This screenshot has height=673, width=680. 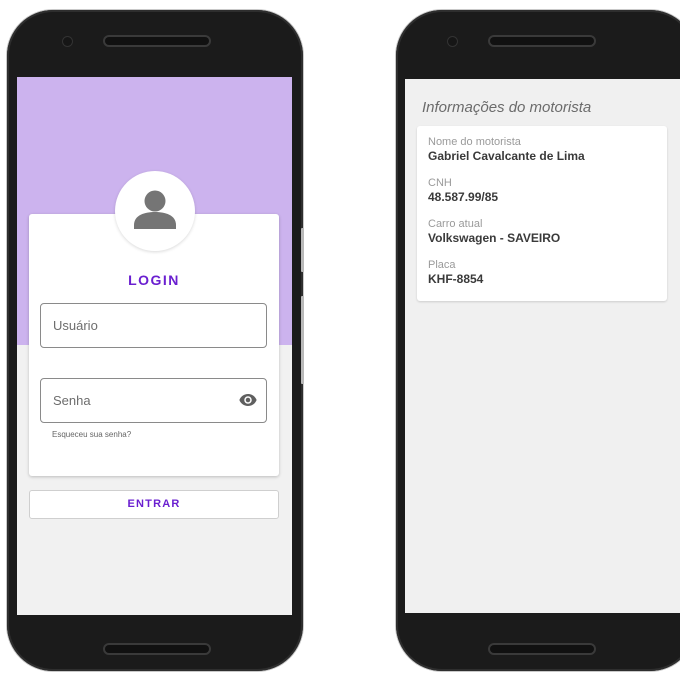 I want to click on plate-label: Placa, so click(x=442, y=265).